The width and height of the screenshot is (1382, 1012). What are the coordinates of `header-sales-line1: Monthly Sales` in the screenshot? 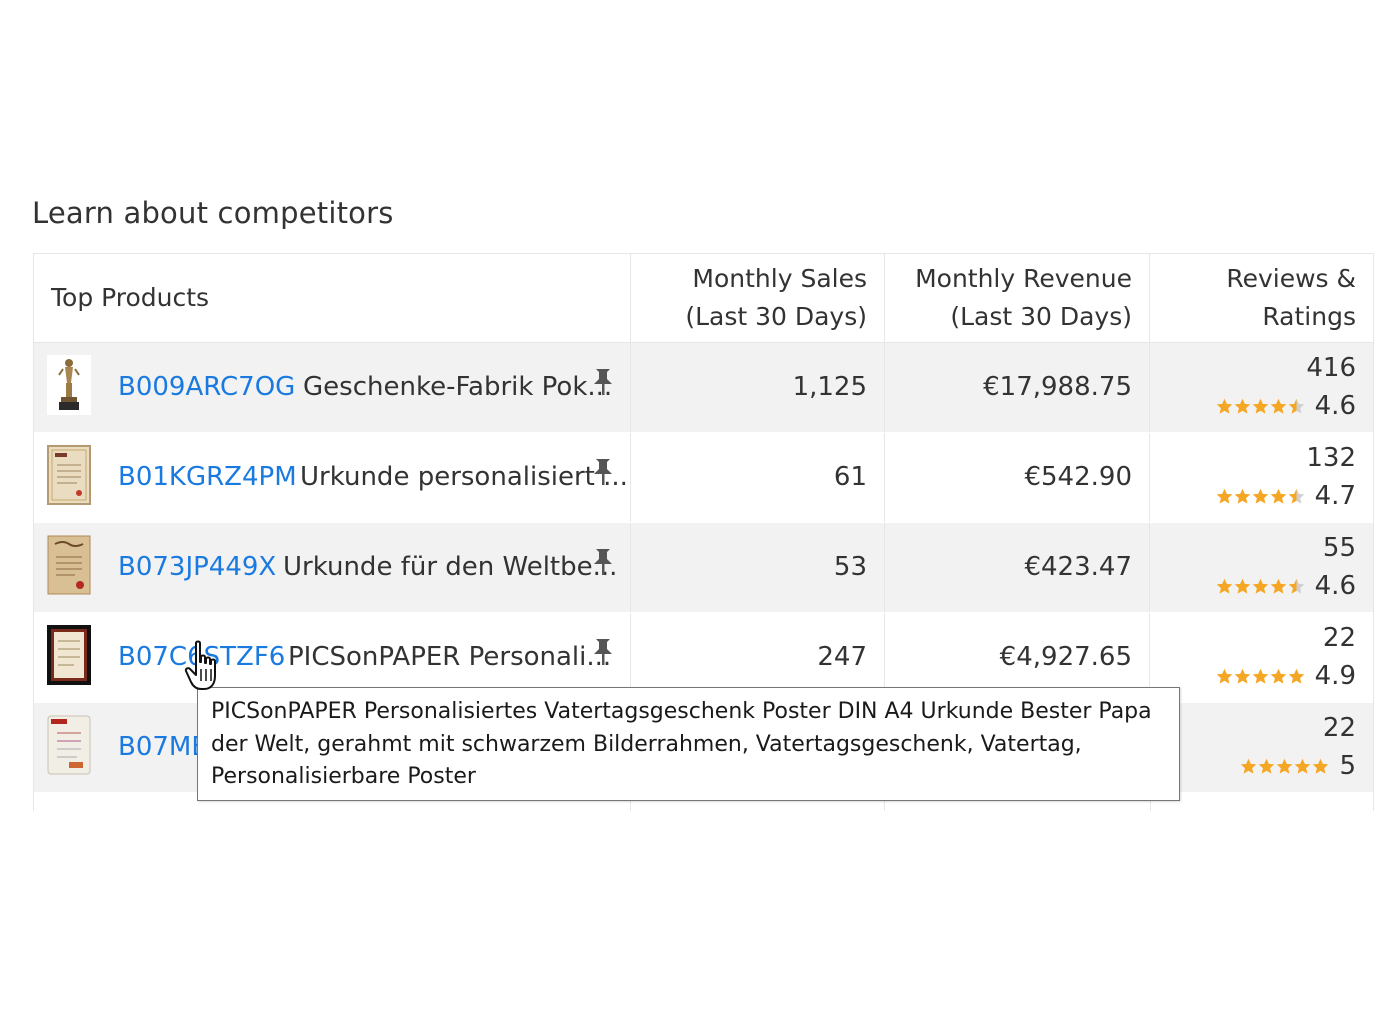 It's located at (779, 278).